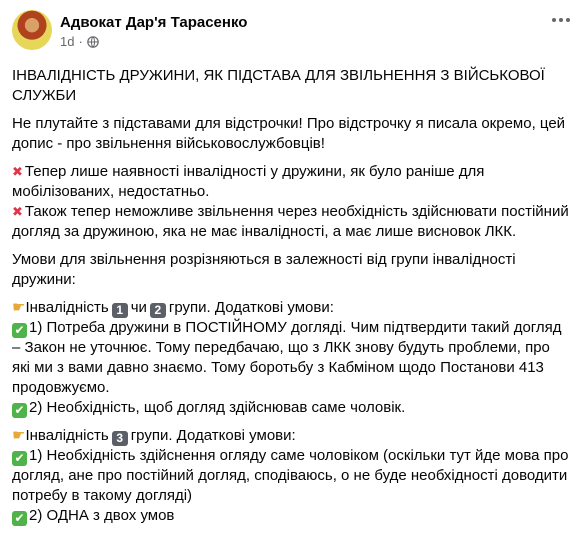  What do you see at coordinates (291, 33) in the screenshot?
I see `post-header: Адвокат Дар'я Тарасенко 1d ·` at bounding box center [291, 33].